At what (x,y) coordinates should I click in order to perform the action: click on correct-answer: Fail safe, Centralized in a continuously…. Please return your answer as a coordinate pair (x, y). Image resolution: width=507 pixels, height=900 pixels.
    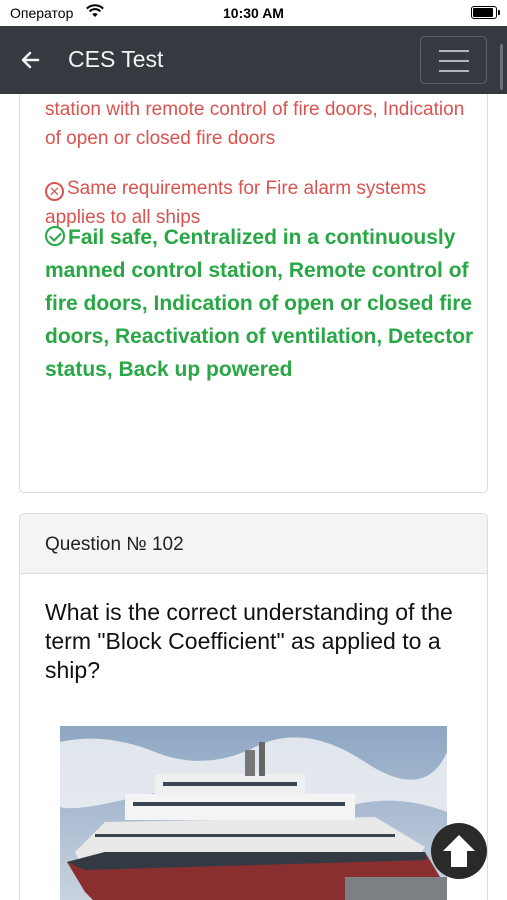
    Looking at the image, I should click on (259, 303).